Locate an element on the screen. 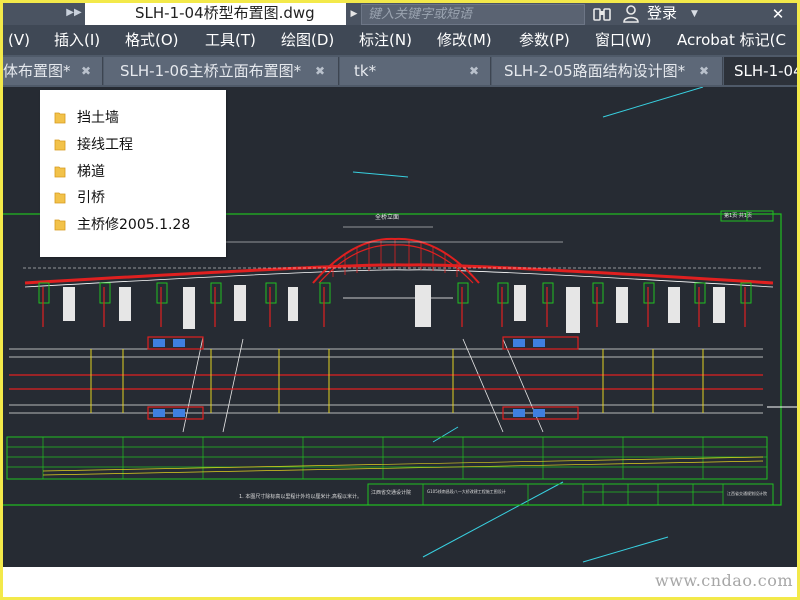  folder-label: 梯道 is located at coordinates (91, 172).